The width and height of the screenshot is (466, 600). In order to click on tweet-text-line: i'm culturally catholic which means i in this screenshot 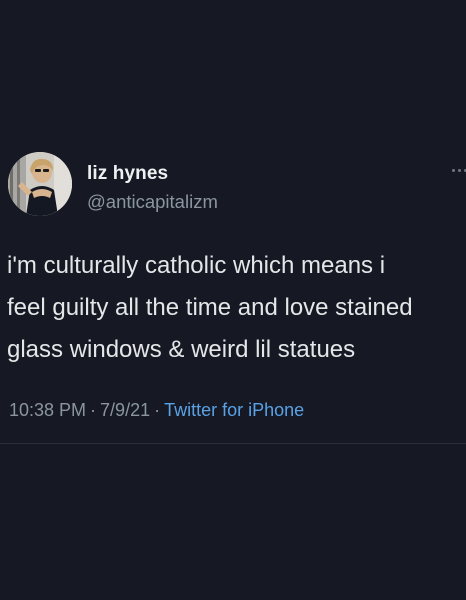, I will do `click(196, 265)`.